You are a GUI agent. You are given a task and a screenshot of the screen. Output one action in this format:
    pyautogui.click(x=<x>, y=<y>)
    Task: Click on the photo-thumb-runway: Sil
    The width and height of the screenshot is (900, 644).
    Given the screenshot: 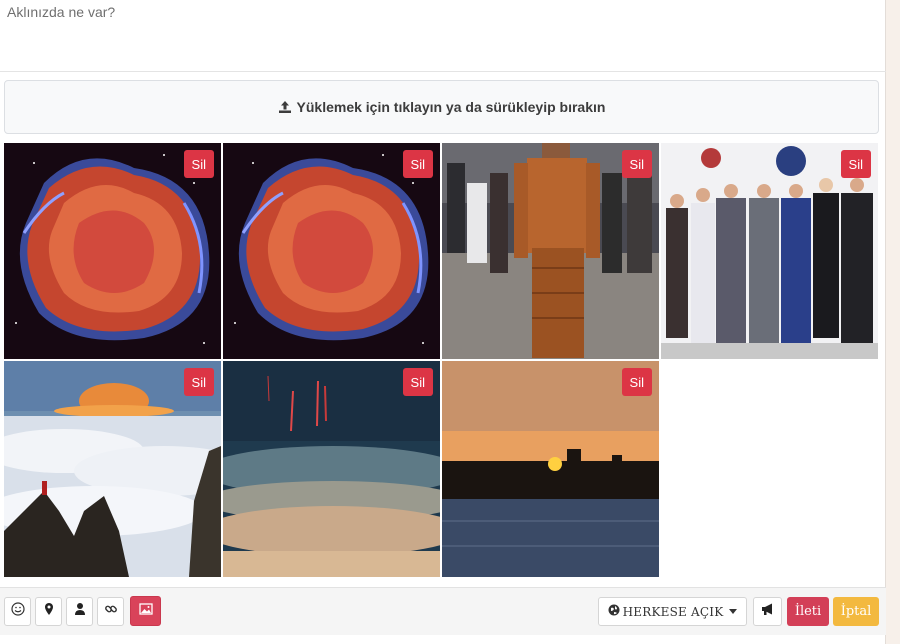 What is the action you would take?
    pyautogui.click(x=550, y=251)
    